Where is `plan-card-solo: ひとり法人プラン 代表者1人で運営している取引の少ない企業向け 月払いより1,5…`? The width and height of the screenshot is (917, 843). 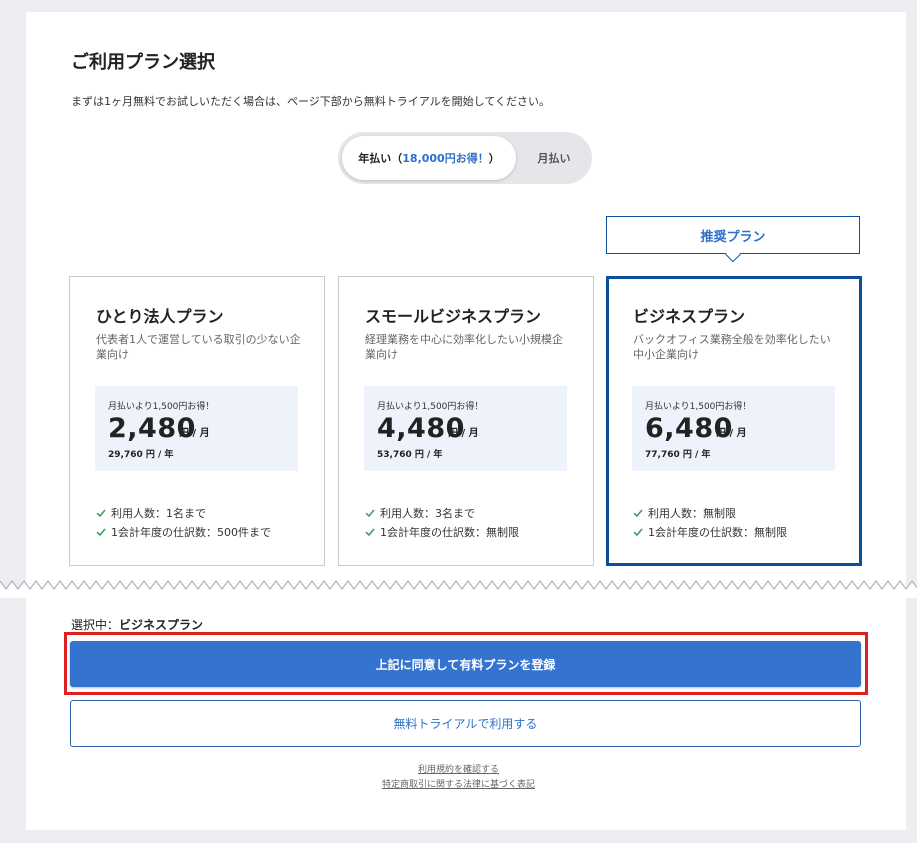 plan-card-solo: ひとり法人プラン 代表者1人で運営している取引の少ない企業向け 月払いより1,5… is located at coordinates (197, 421).